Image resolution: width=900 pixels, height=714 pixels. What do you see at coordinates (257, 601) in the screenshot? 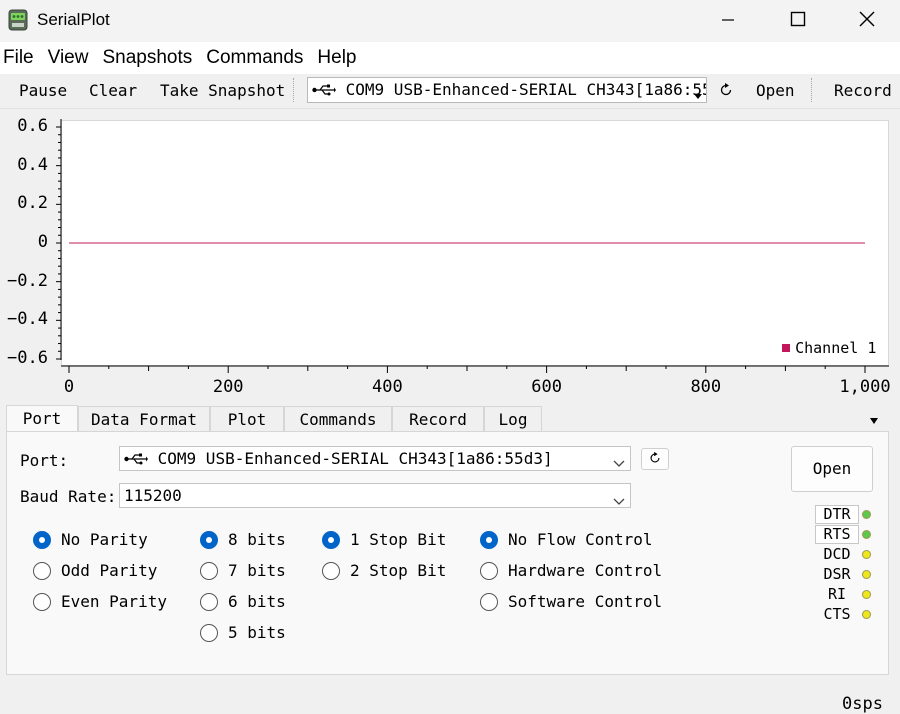
I see `data-bits-label: 6 bits` at bounding box center [257, 601].